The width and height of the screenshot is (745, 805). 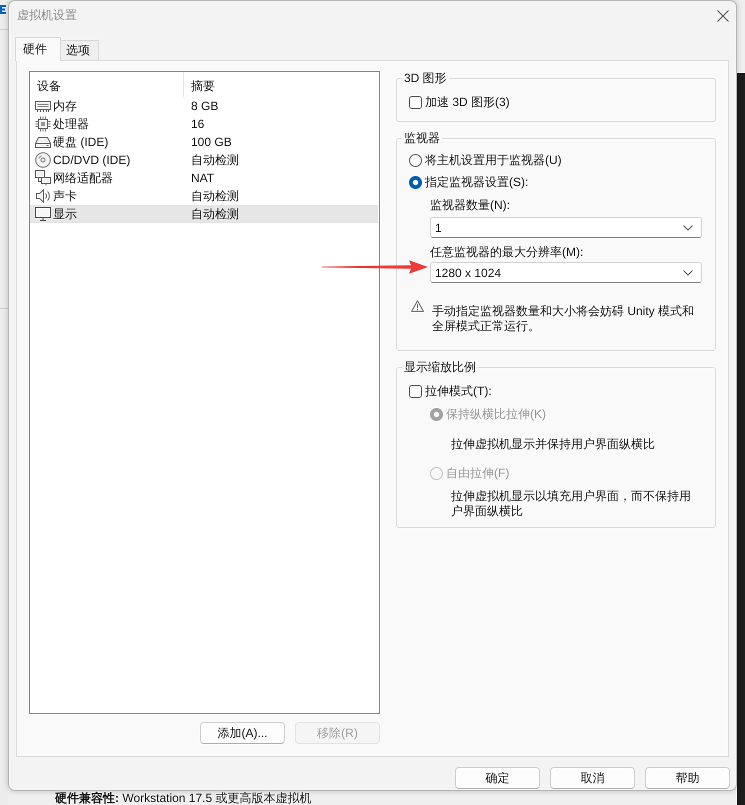 What do you see at coordinates (507, 252) in the screenshot?
I see `field-label: 任意监视器的最大分辨率(M):` at bounding box center [507, 252].